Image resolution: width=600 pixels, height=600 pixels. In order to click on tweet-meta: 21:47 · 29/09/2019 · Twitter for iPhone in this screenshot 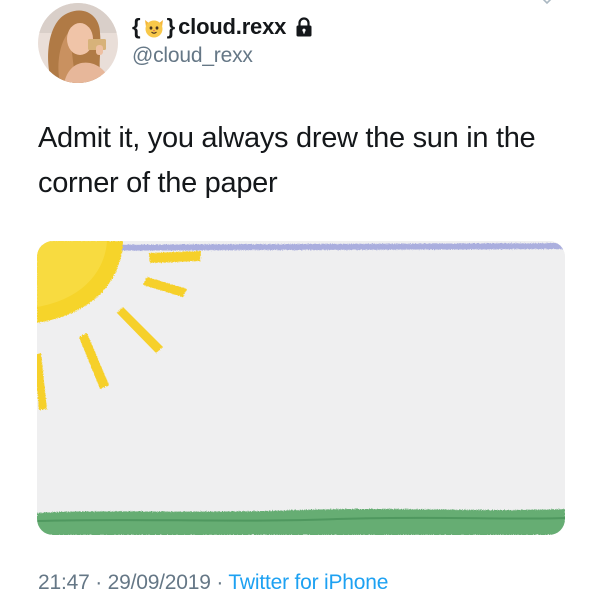, I will do `click(213, 583)`.